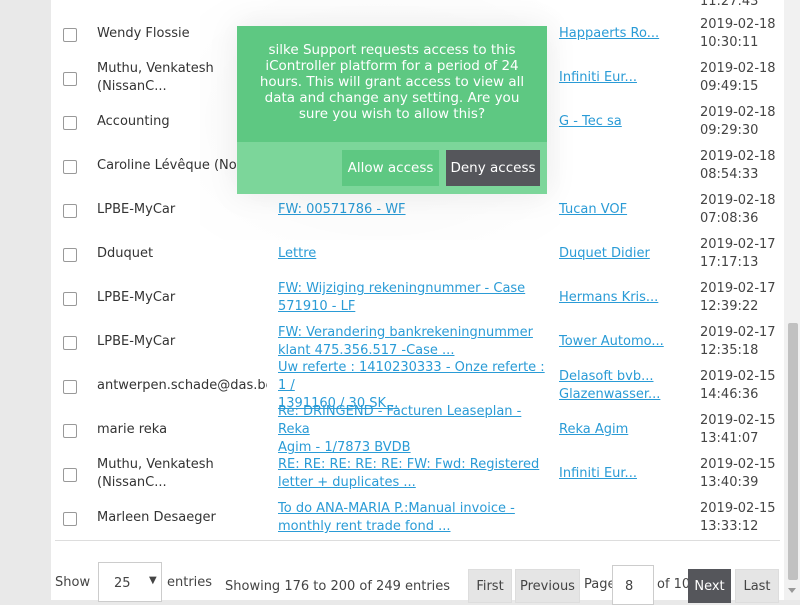 The height and width of the screenshot is (605, 800). What do you see at coordinates (738, 341) in the screenshot?
I see `date-cell: 2019-02-17 12:35:18` at bounding box center [738, 341].